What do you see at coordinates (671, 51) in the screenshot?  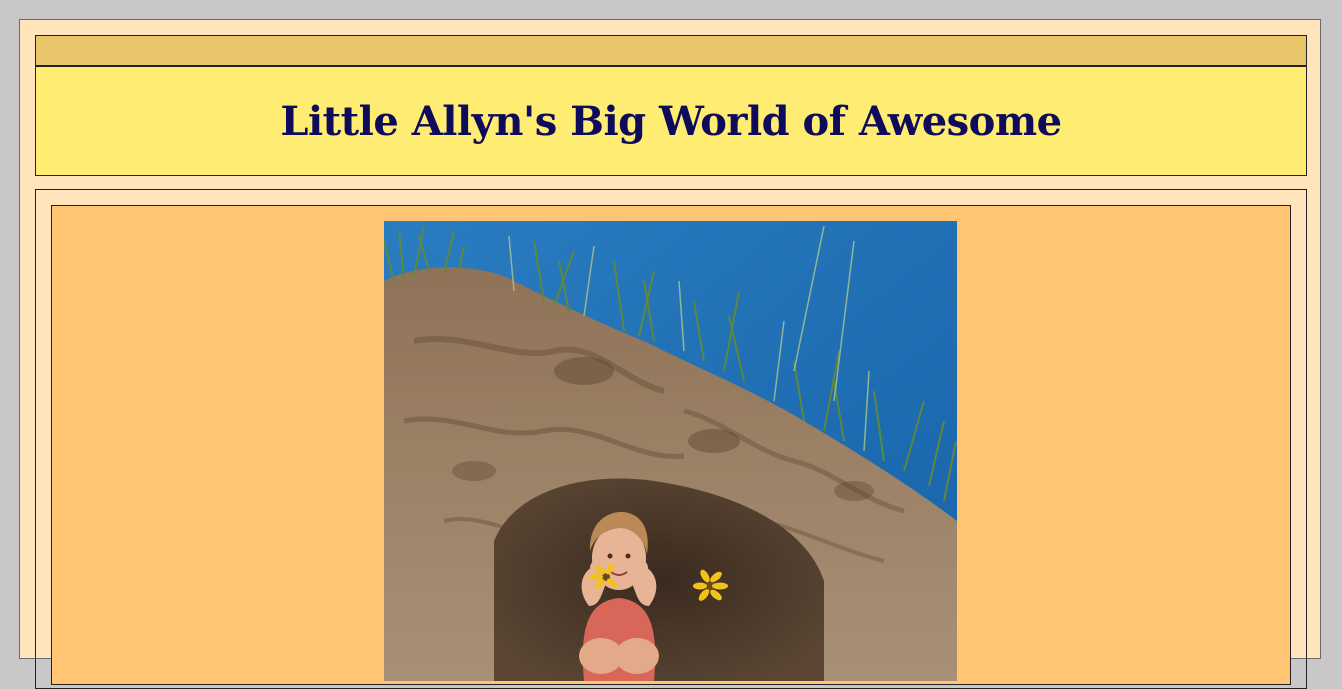 I see `header-strip` at bounding box center [671, 51].